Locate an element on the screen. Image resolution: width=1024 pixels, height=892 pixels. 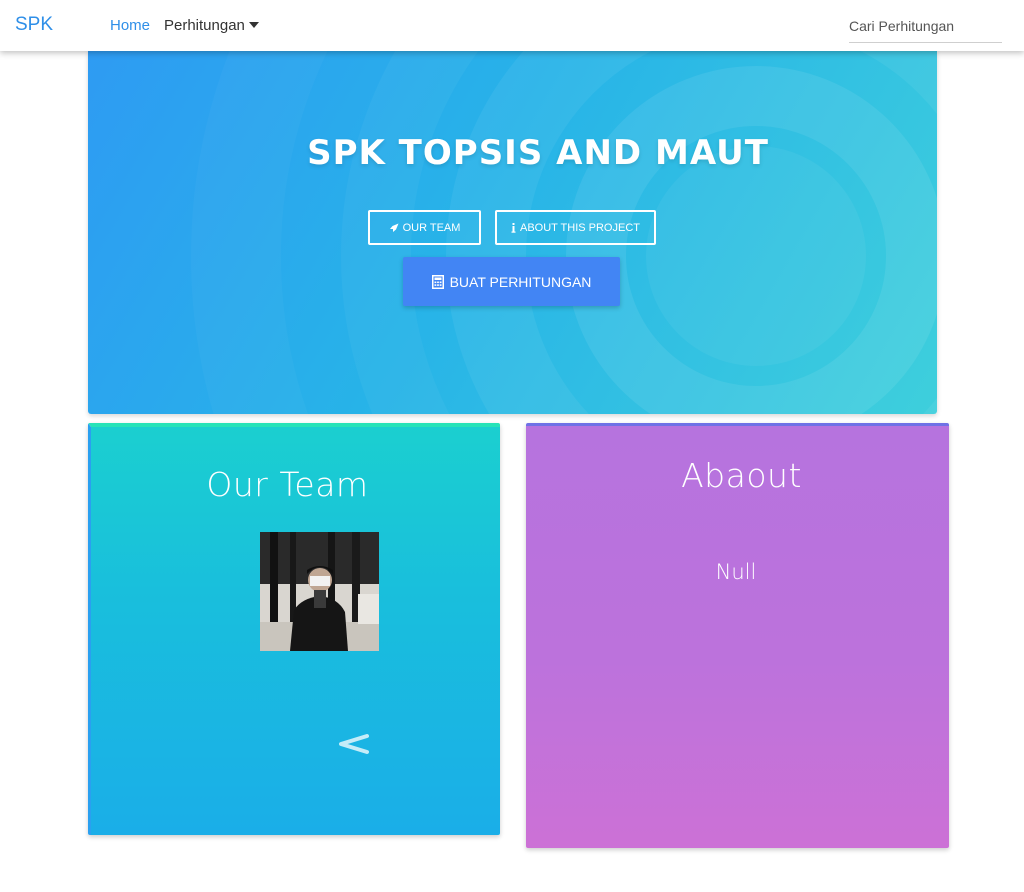
search-input is located at coordinates (925, 26).